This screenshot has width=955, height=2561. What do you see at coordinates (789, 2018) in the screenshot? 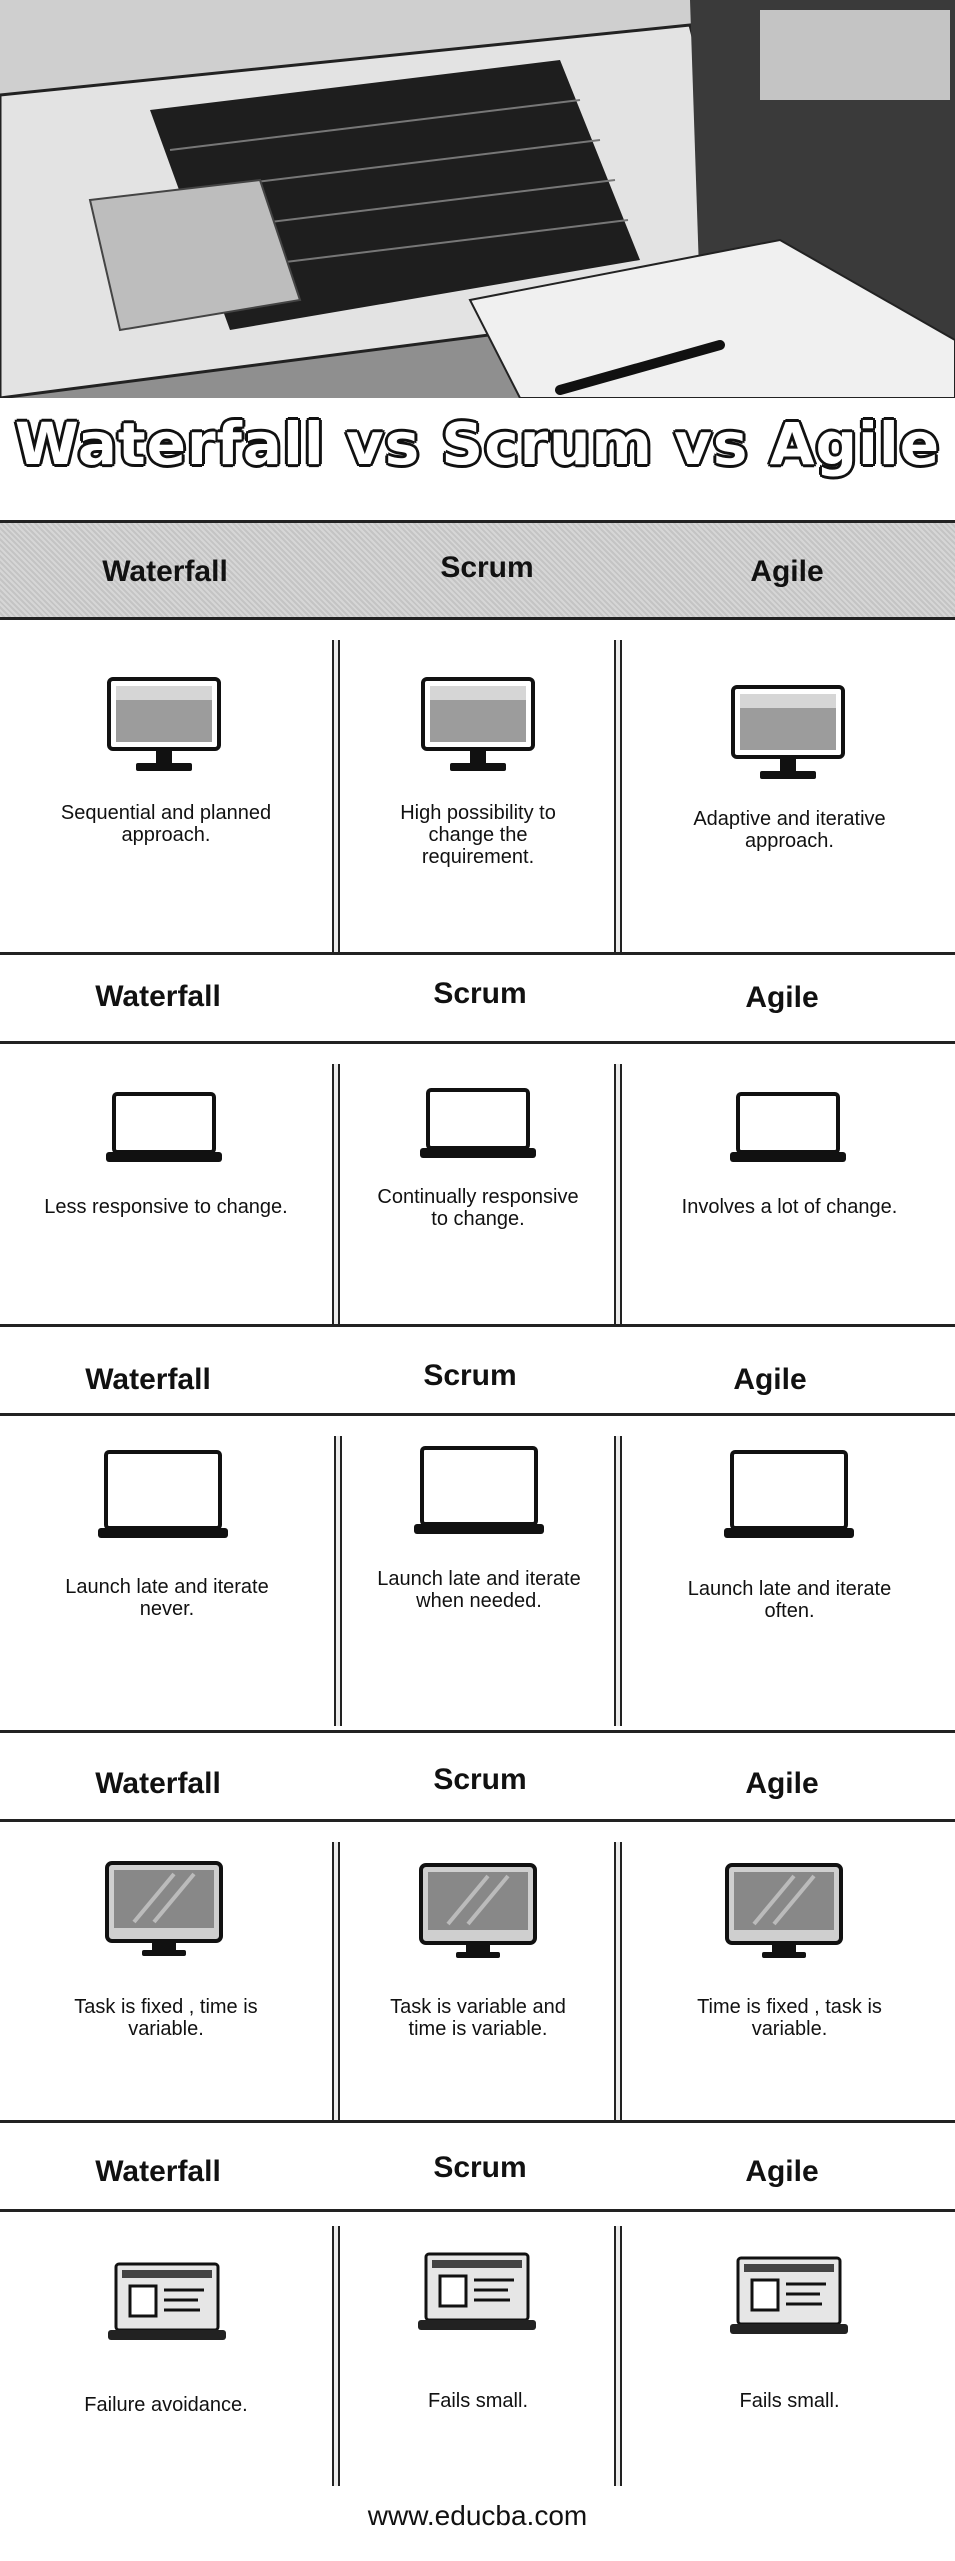
I see `cell-text: Time is fixed , task is variable.` at bounding box center [789, 2018].